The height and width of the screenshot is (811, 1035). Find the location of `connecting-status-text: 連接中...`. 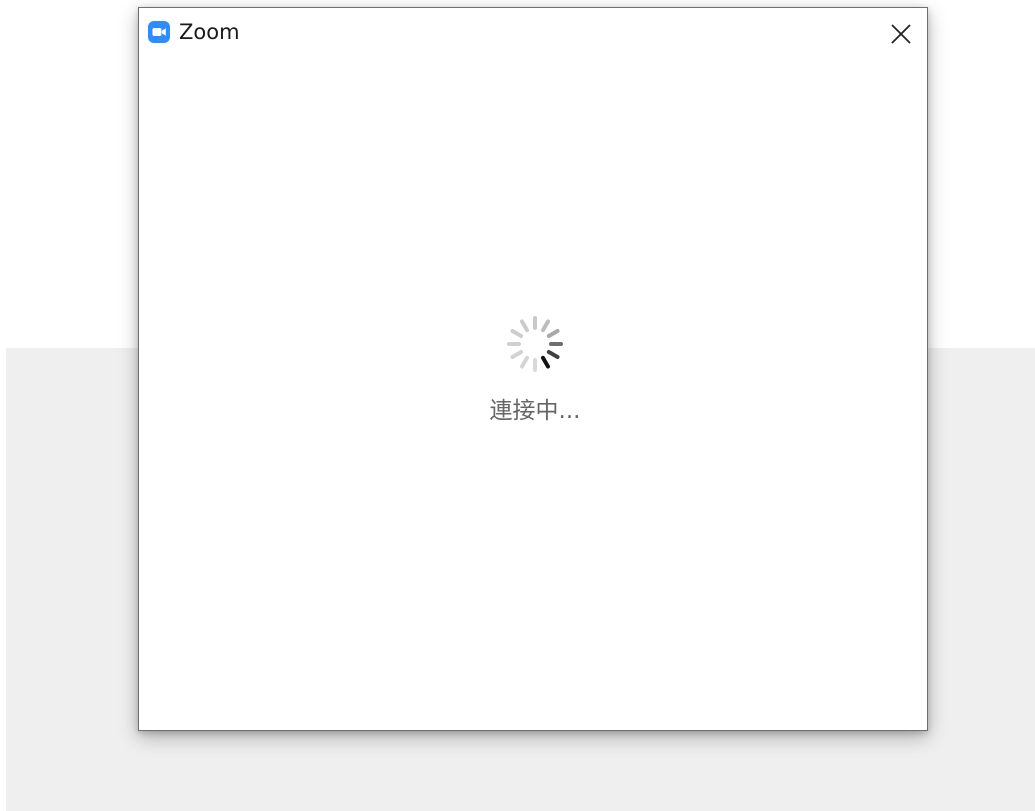

connecting-status-text: 連接中... is located at coordinates (535, 411).